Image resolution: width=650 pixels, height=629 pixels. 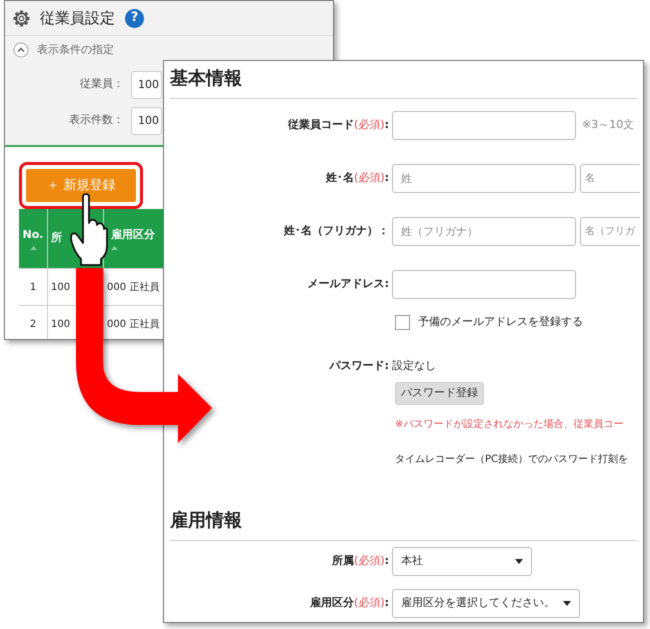 What do you see at coordinates (484, 178) in the screenshot?
I see `input-field: 姓` at bounding box center [484, 178].